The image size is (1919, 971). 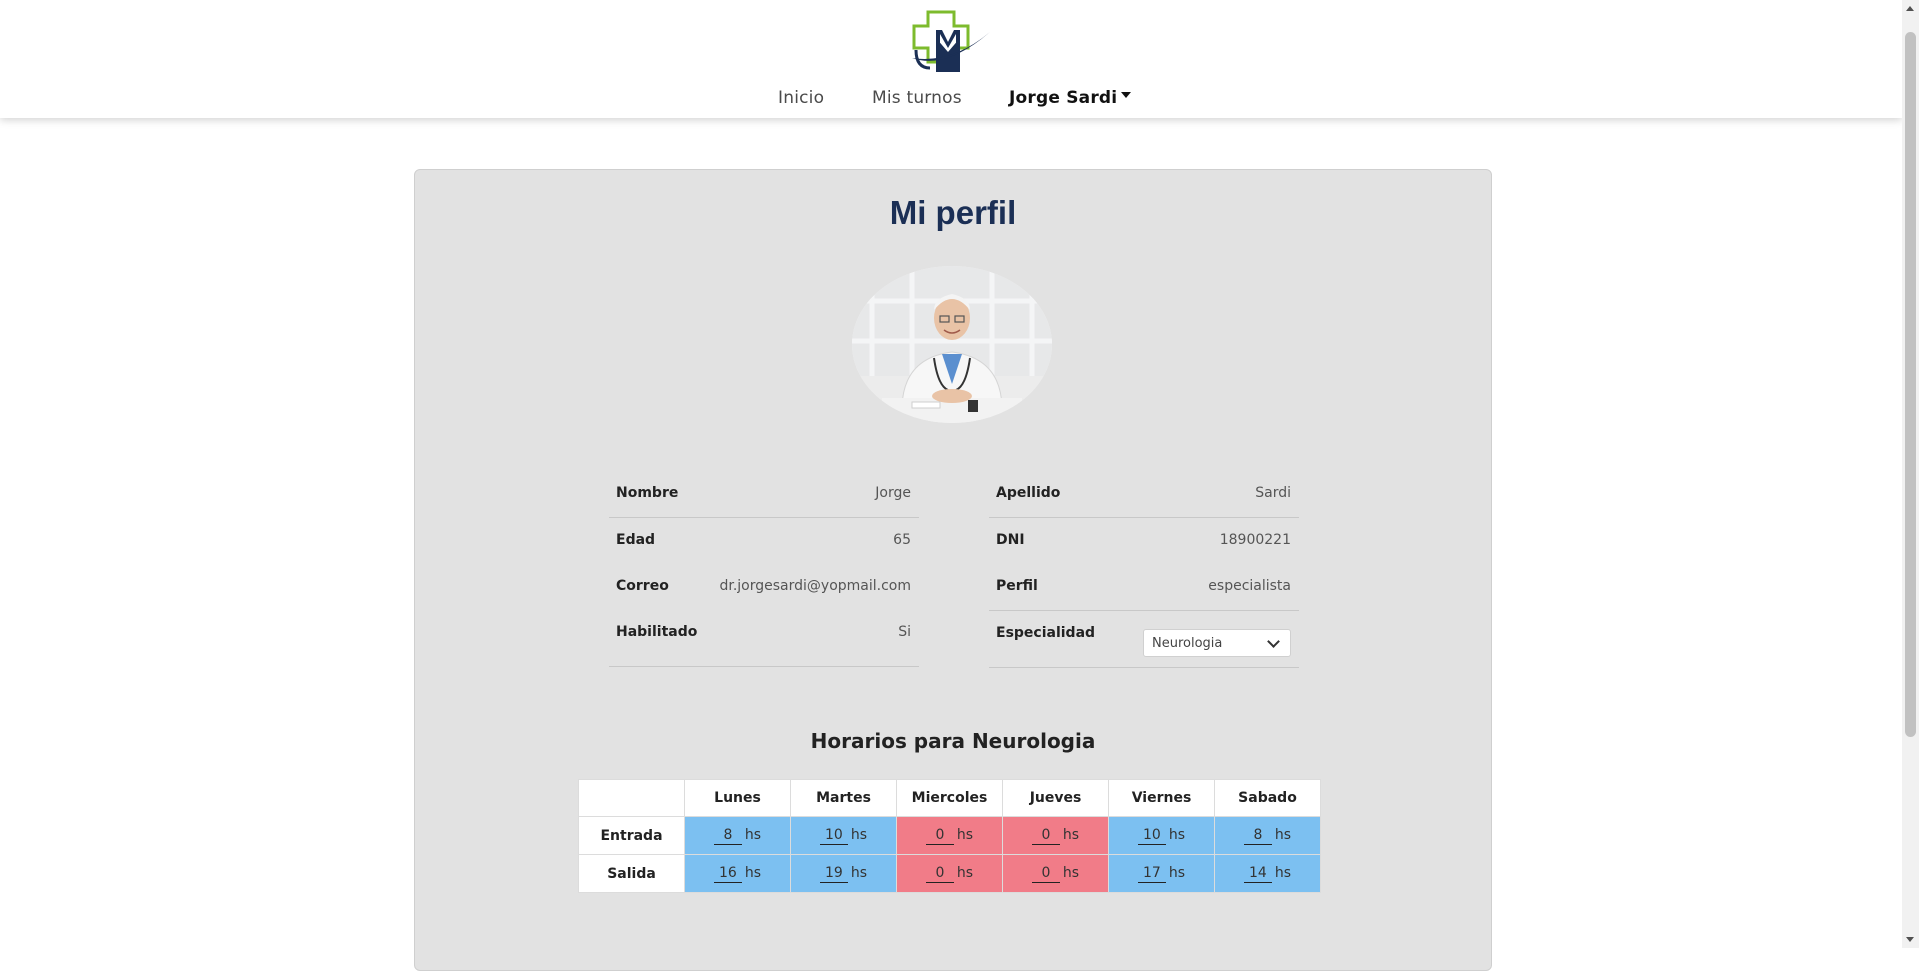 I want to click on day-header: Martes, so click(x=843, y=798).